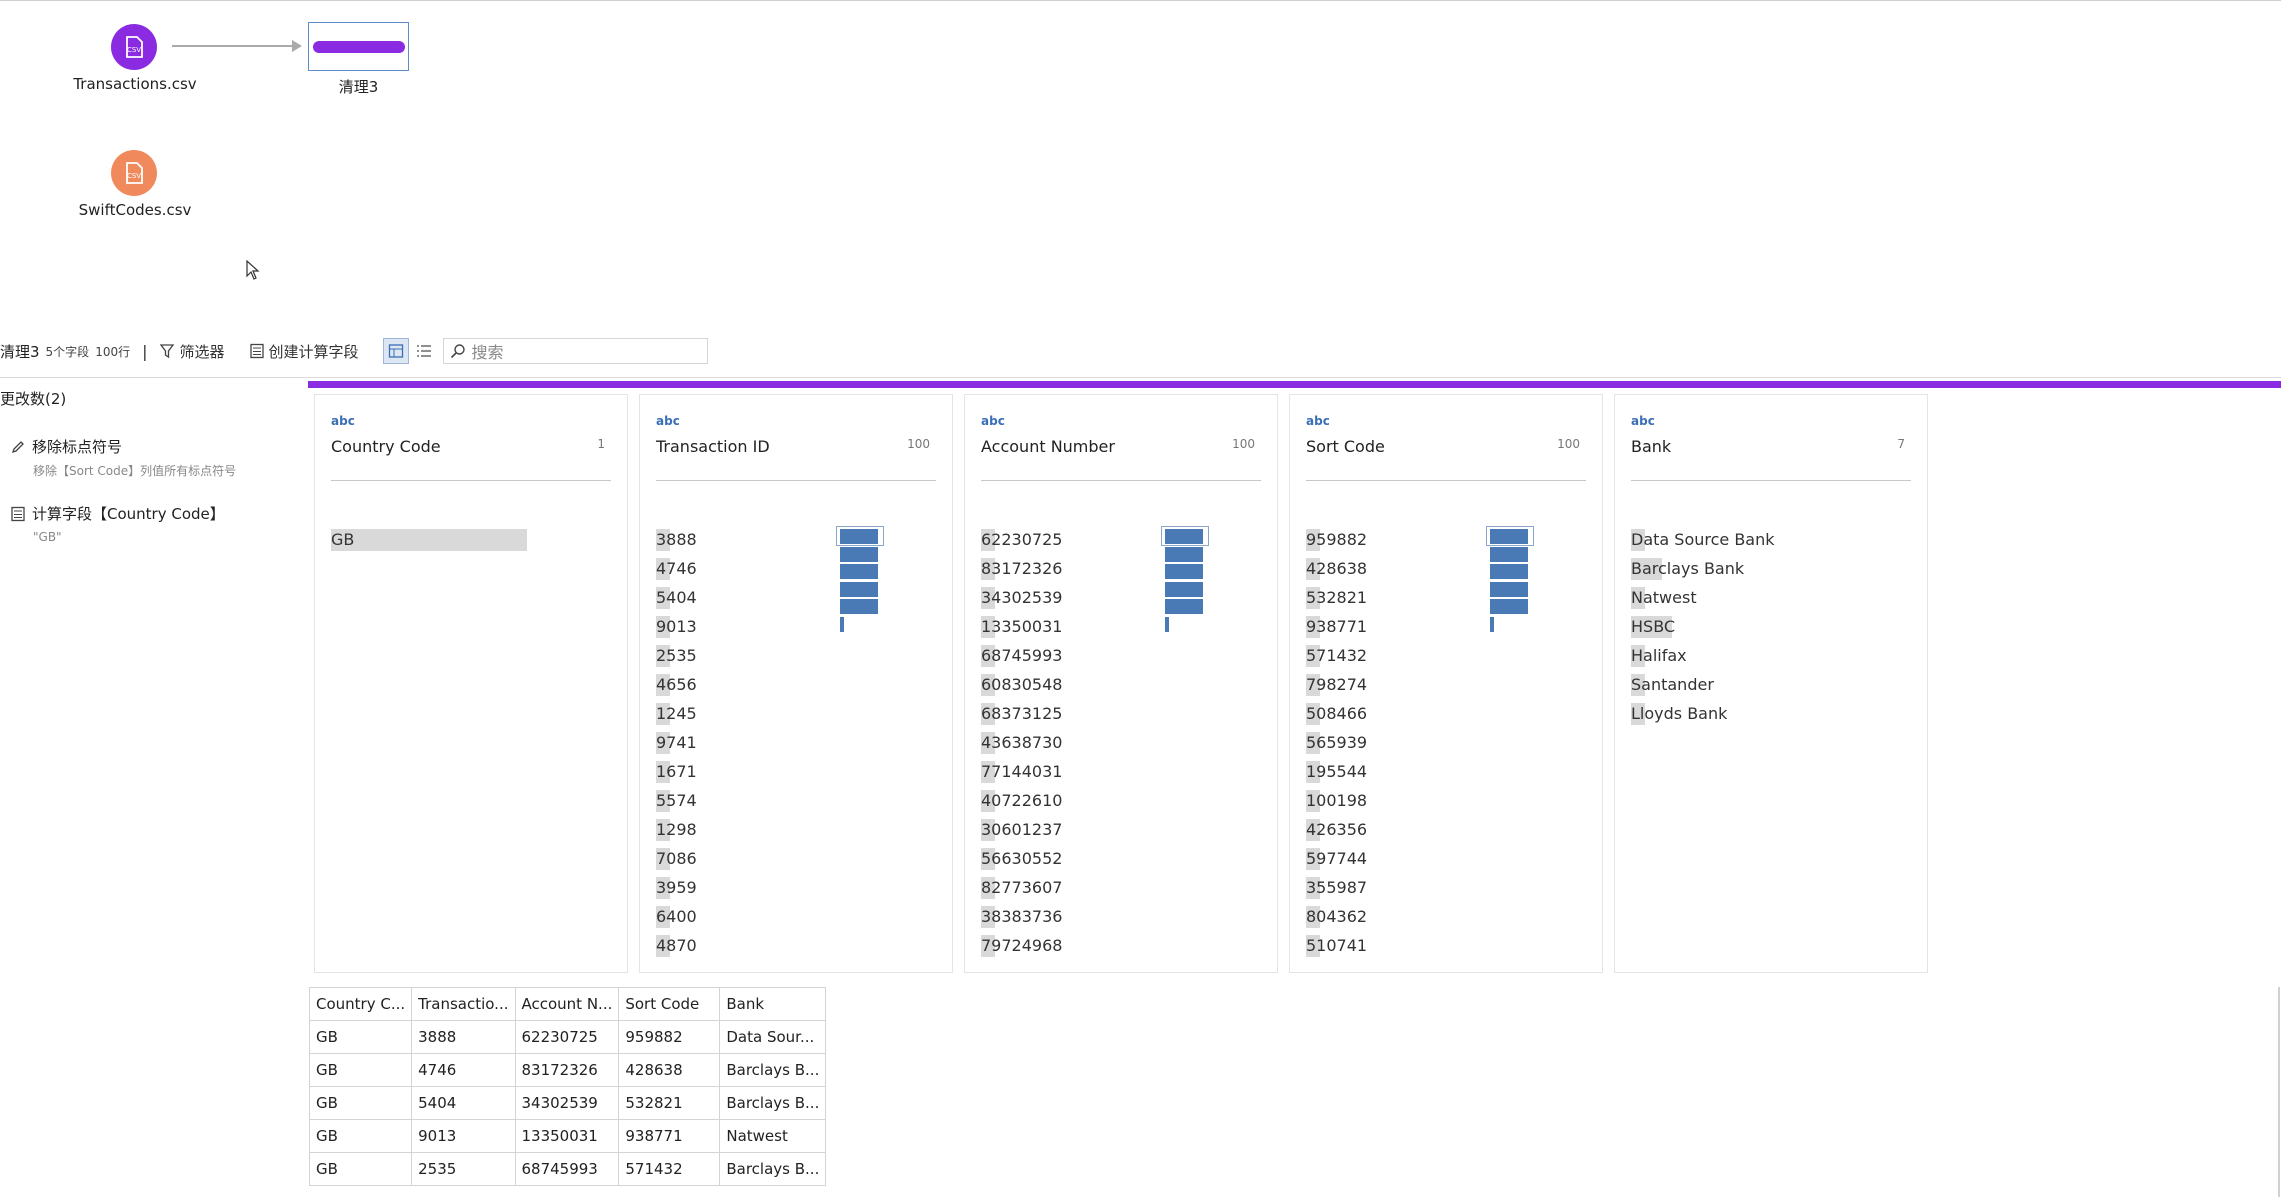 The height and width of the screenshot is (1197, 2281). What do you see at coordinates (304, 351) in the screenshot?
I see `create-calc-field-button: 创建计算字段` at bounding box center [304, 351].